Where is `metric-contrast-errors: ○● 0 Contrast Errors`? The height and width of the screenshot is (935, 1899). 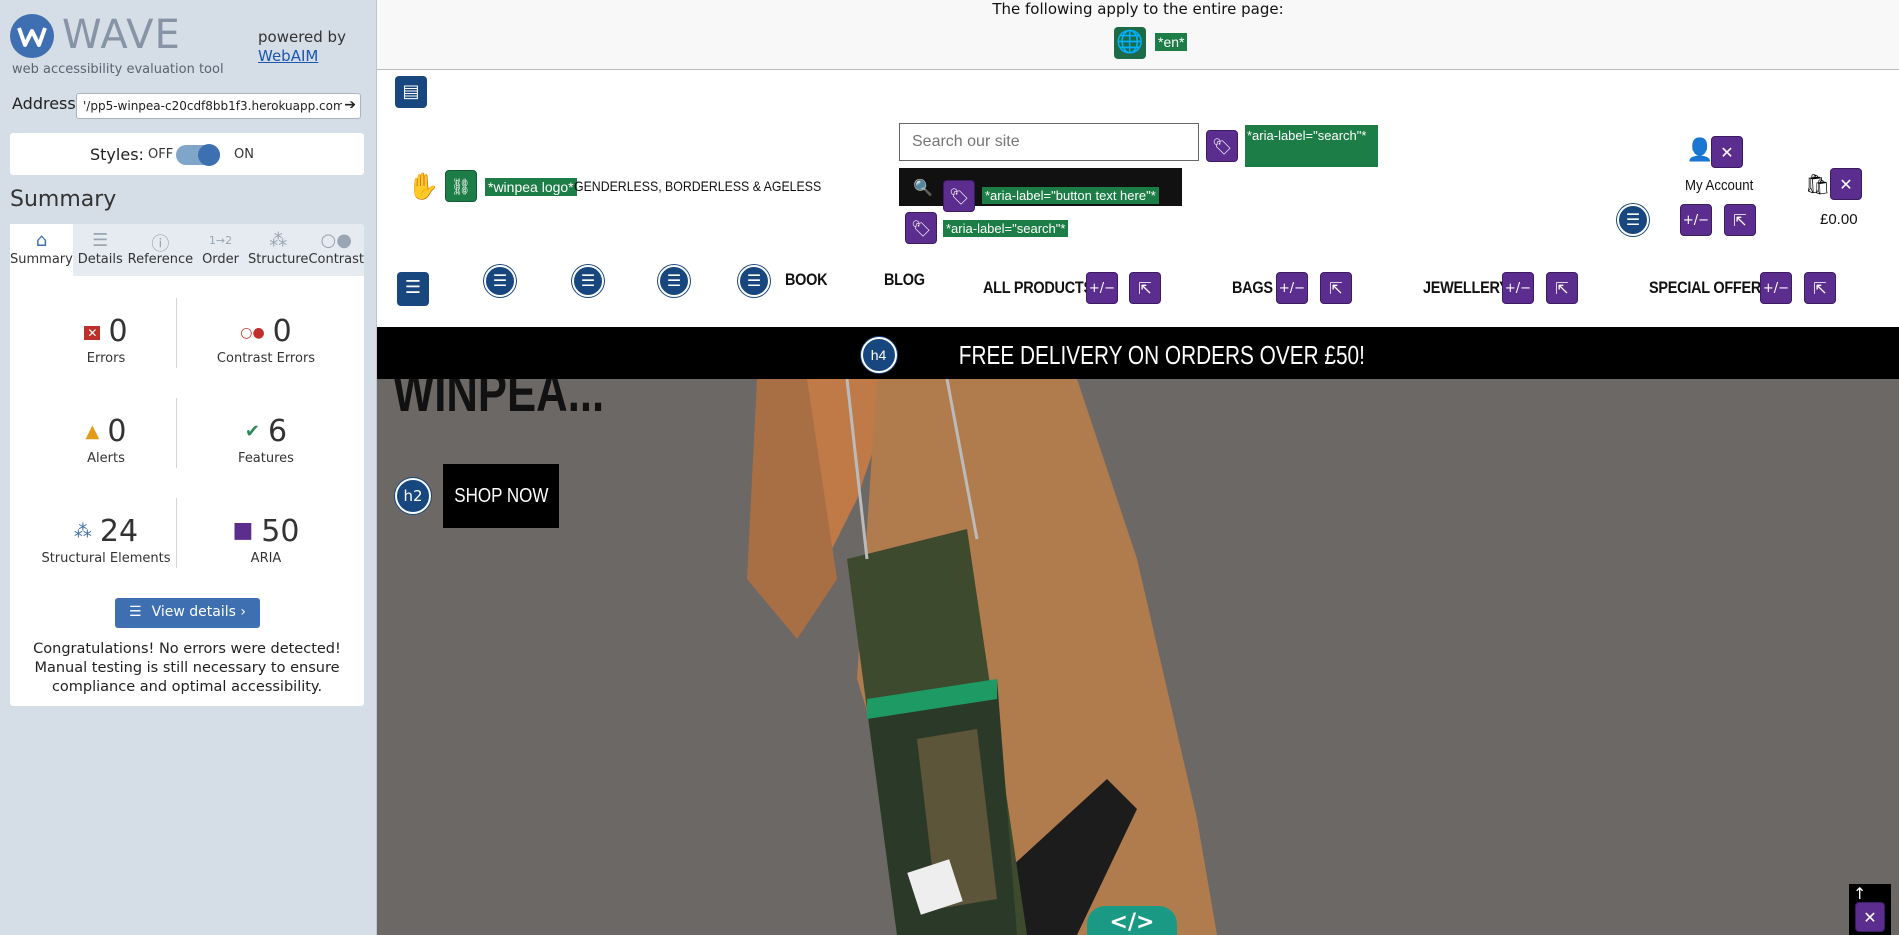
metric-contrast-errors: ○● 0 Contrast Errors is located at coordinates (266, 340).